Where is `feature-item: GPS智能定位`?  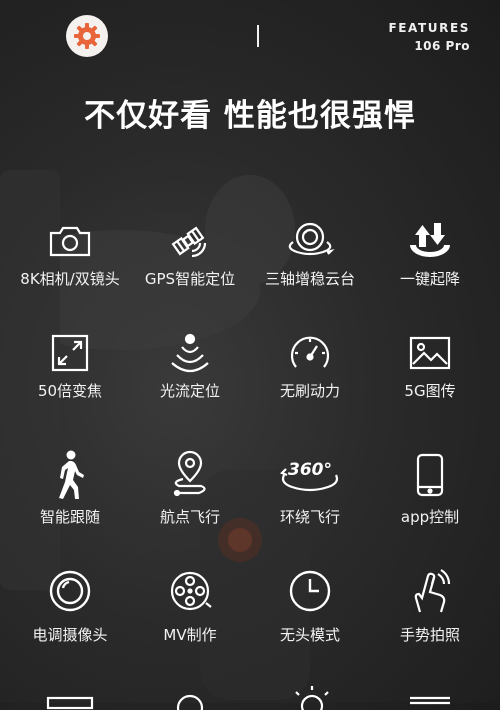
feature-item: GPS智能定位 is located at coordinates (190, 266).